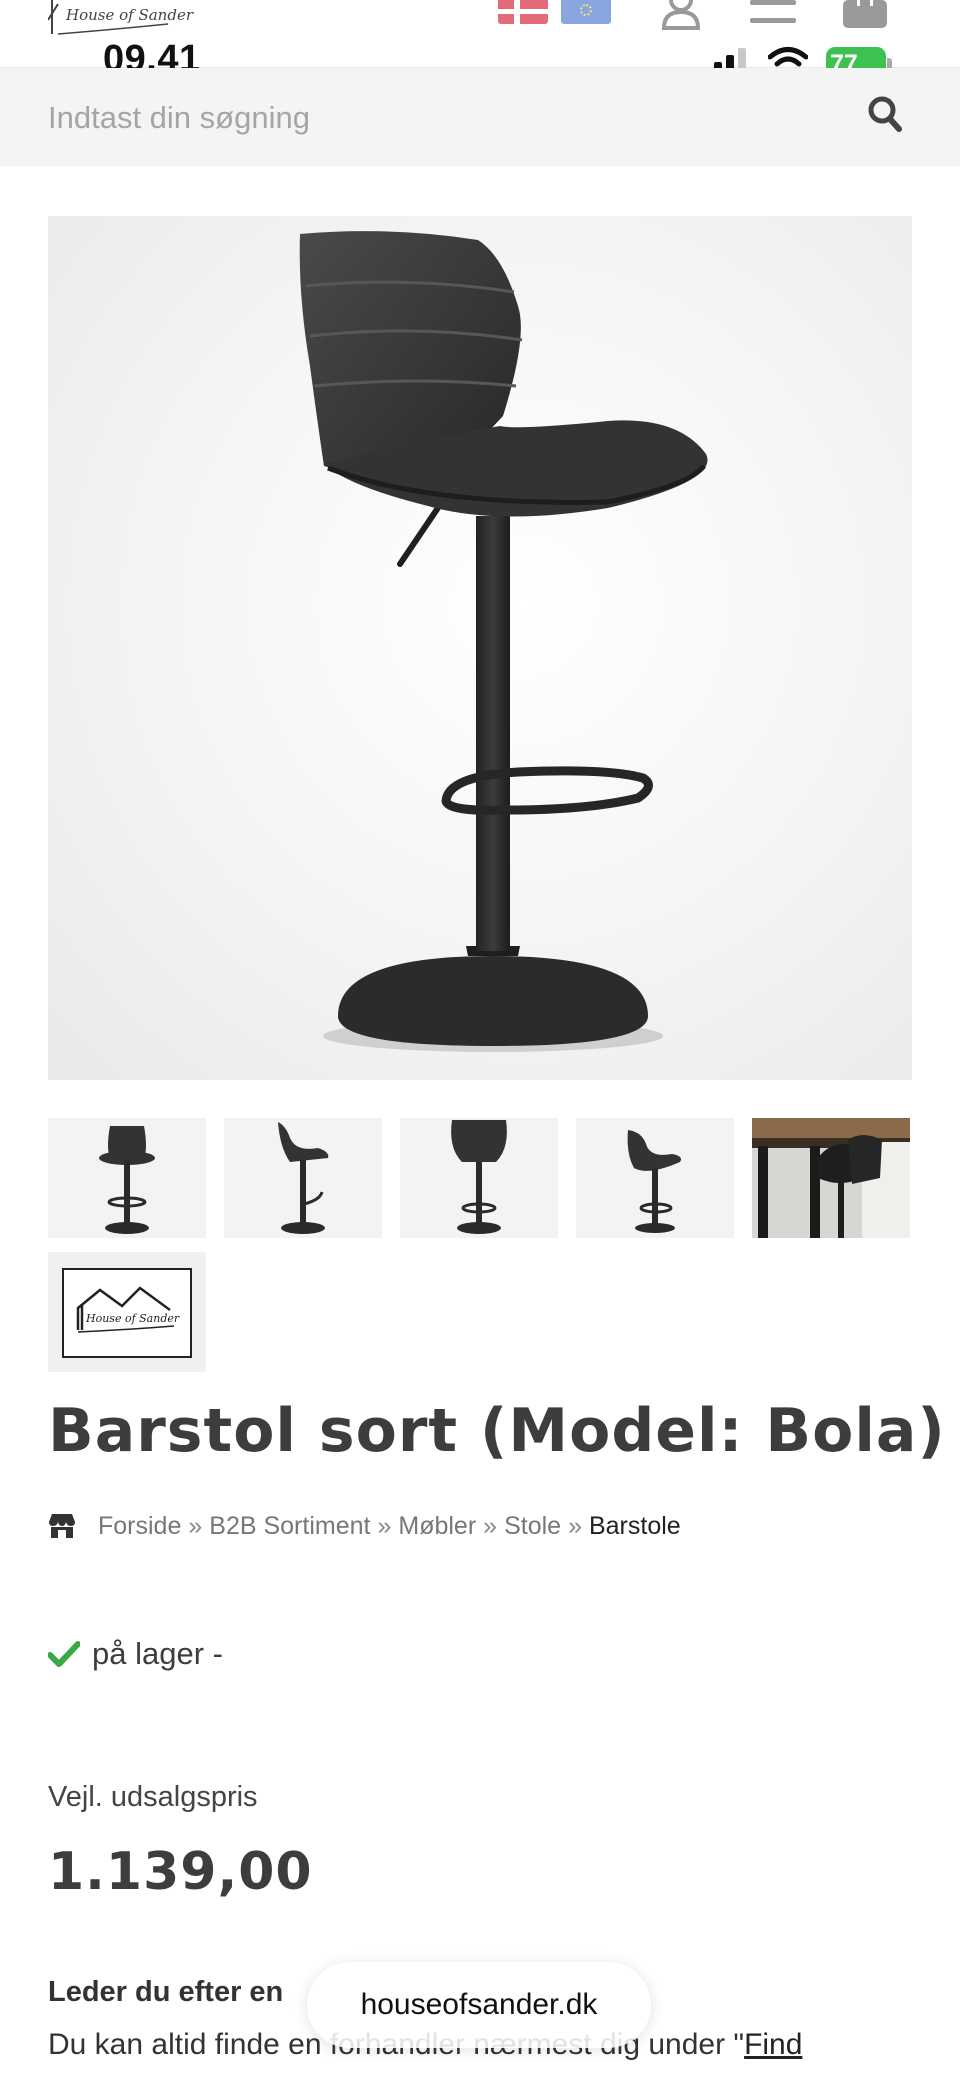 The width and height of the screenshot is (960, 2078). I want to click on product-thumbnail-logo: House of Sander, so click(127, 1312).